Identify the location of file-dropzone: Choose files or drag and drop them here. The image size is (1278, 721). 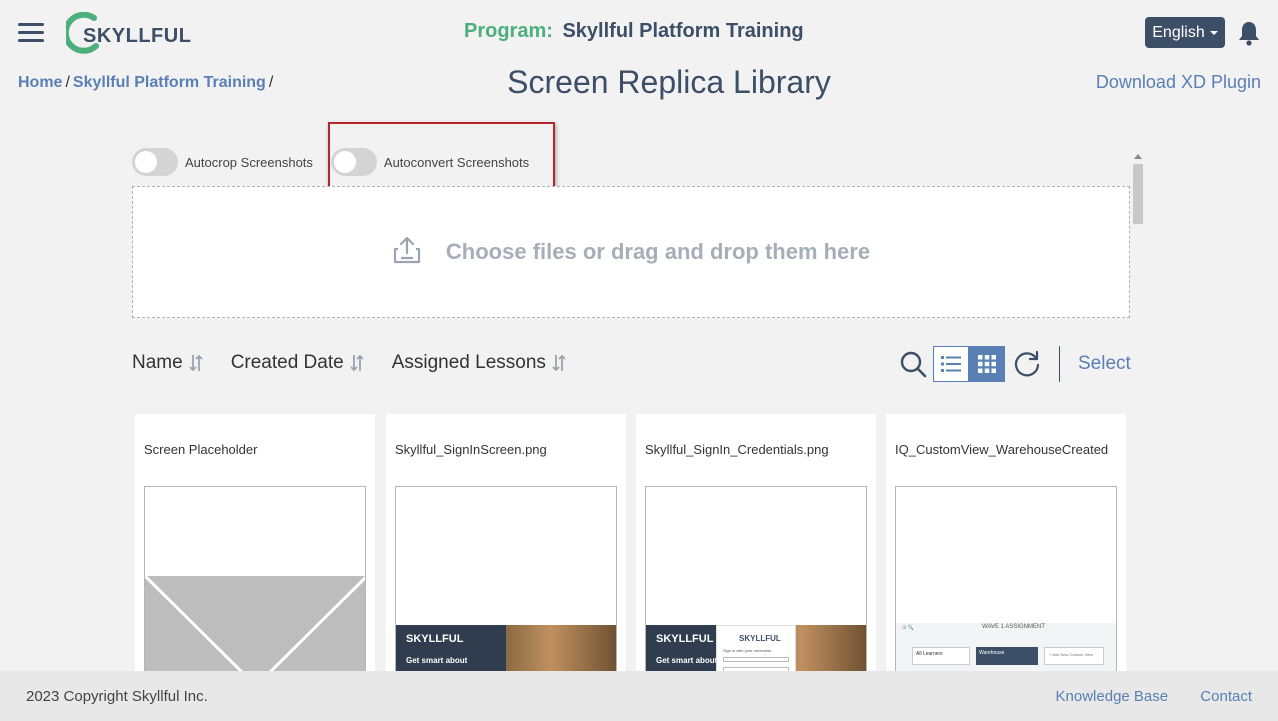
(631, 252).